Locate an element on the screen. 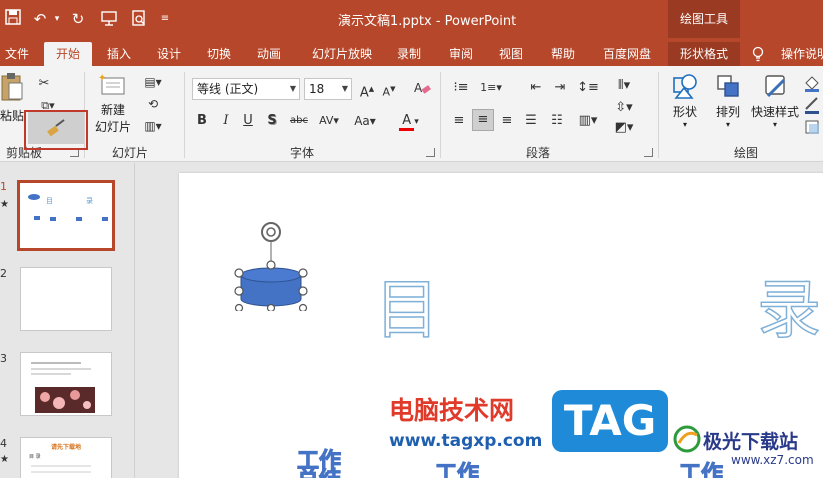 This screenshot has height=478, width=823. tab-help: 帮助 is located at coordinates (563, 54).